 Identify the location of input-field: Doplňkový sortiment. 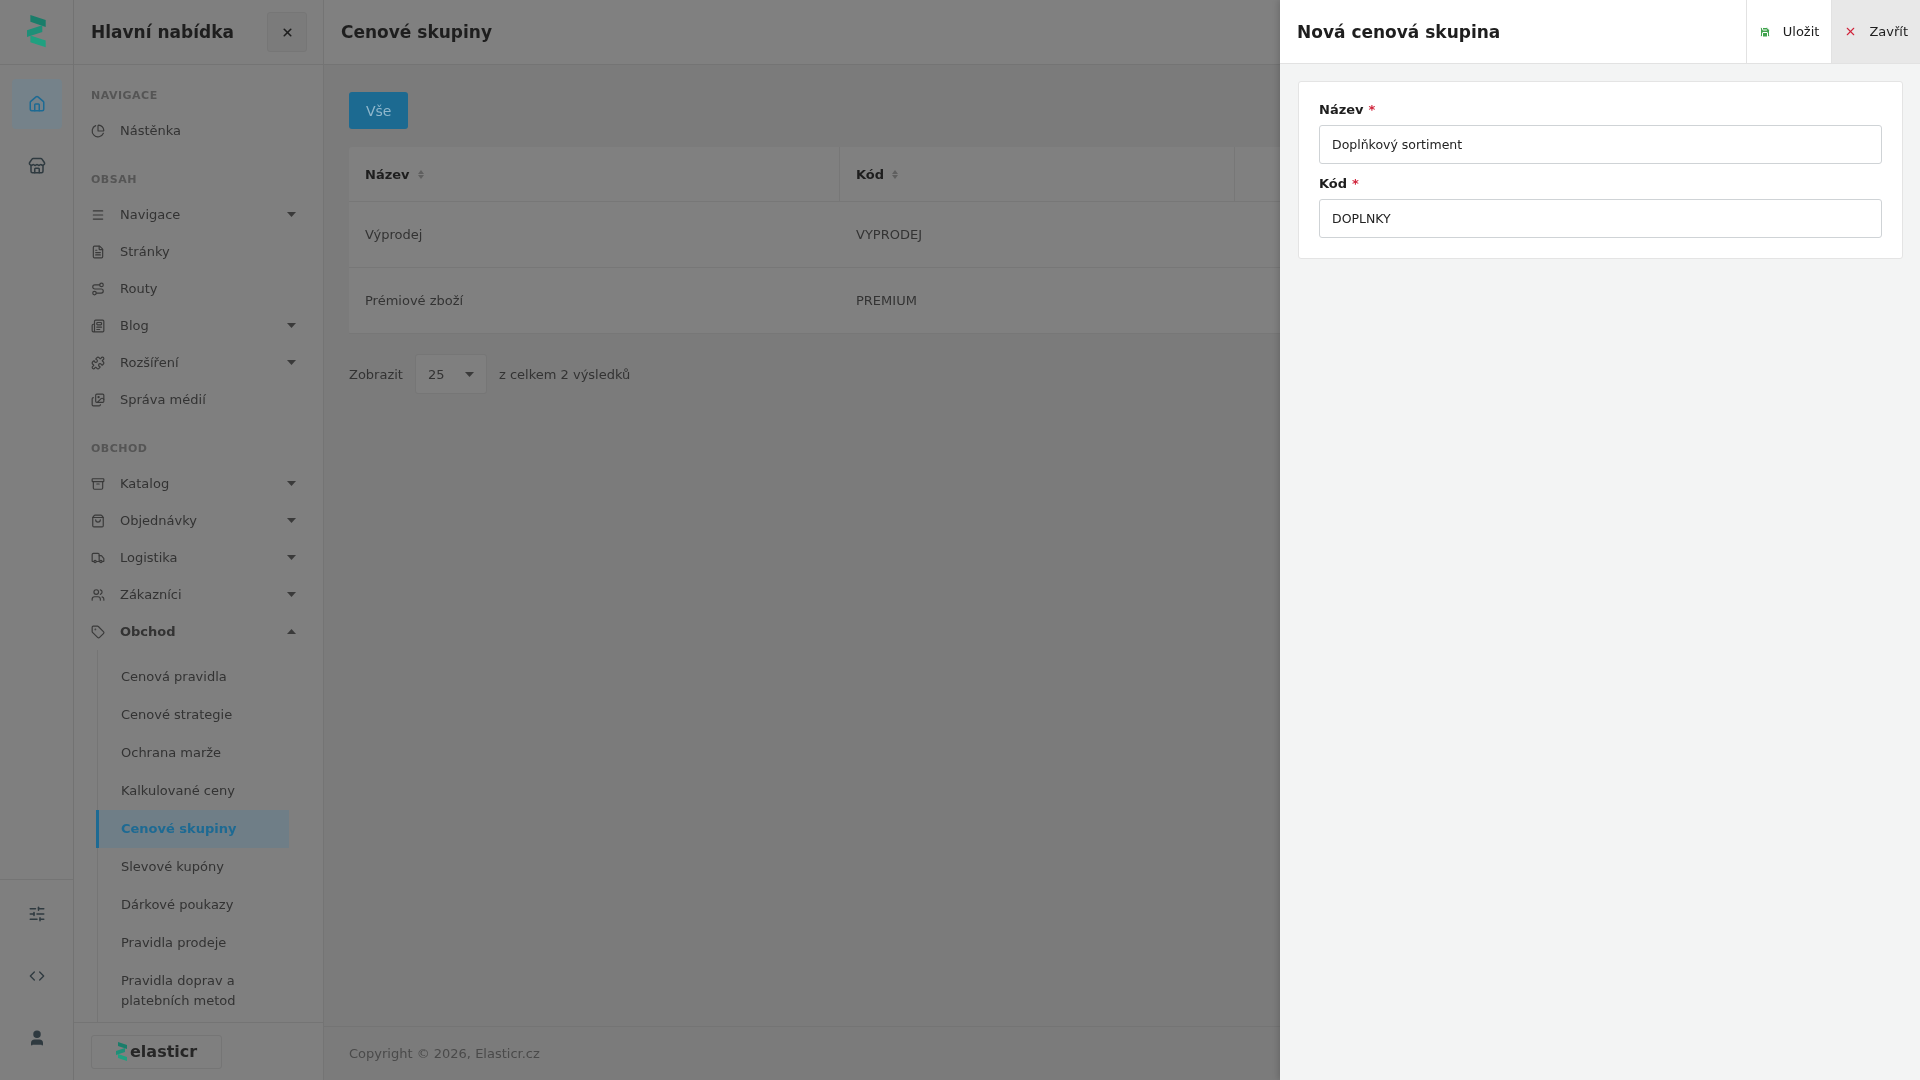
(1600, 144).